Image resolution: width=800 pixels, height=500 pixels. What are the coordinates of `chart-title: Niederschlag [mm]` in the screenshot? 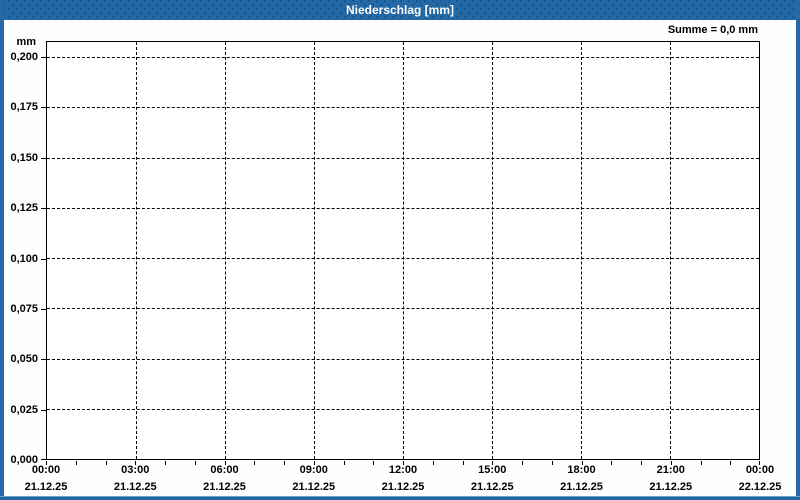 It's located at (400, 10).